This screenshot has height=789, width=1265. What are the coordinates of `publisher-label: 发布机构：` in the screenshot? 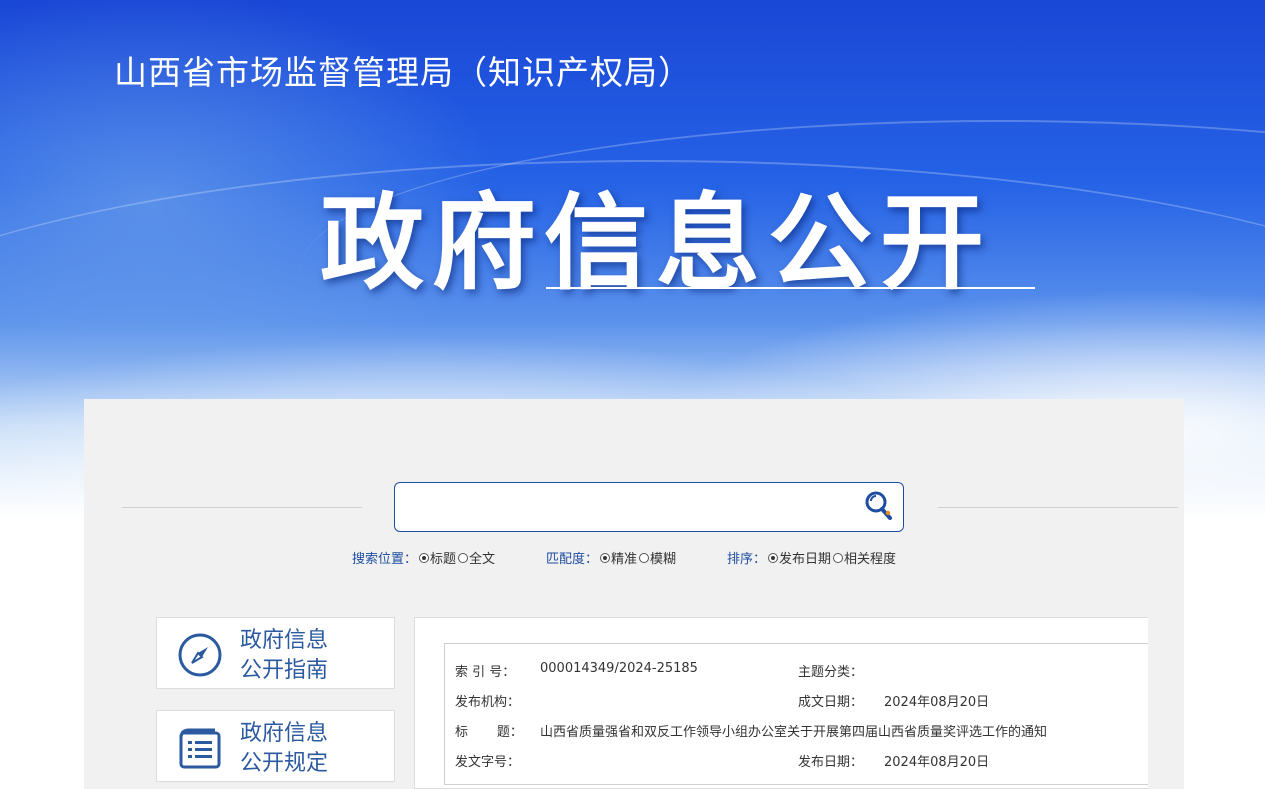 It's located at (488, 702).